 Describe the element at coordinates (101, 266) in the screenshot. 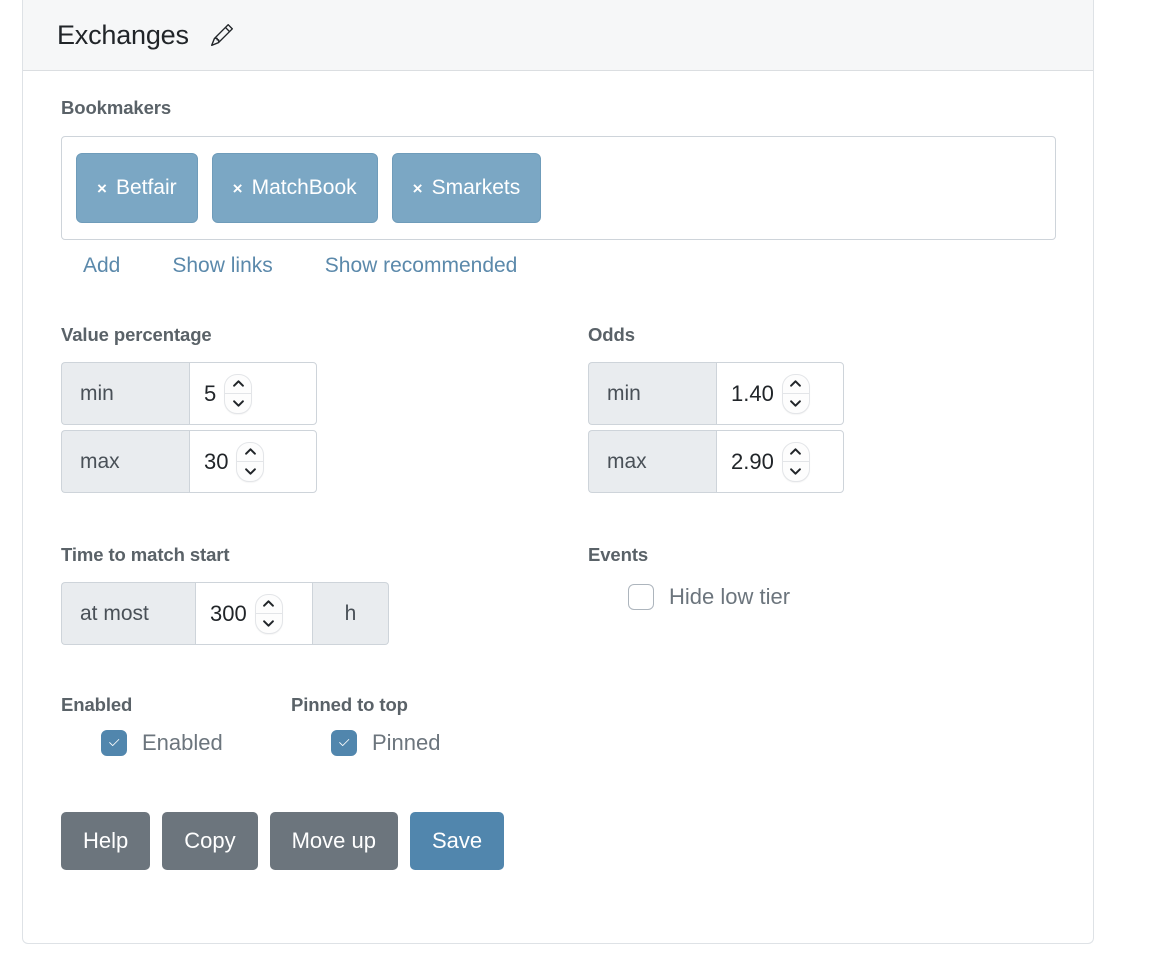

I see `add-link: Add` at that location.